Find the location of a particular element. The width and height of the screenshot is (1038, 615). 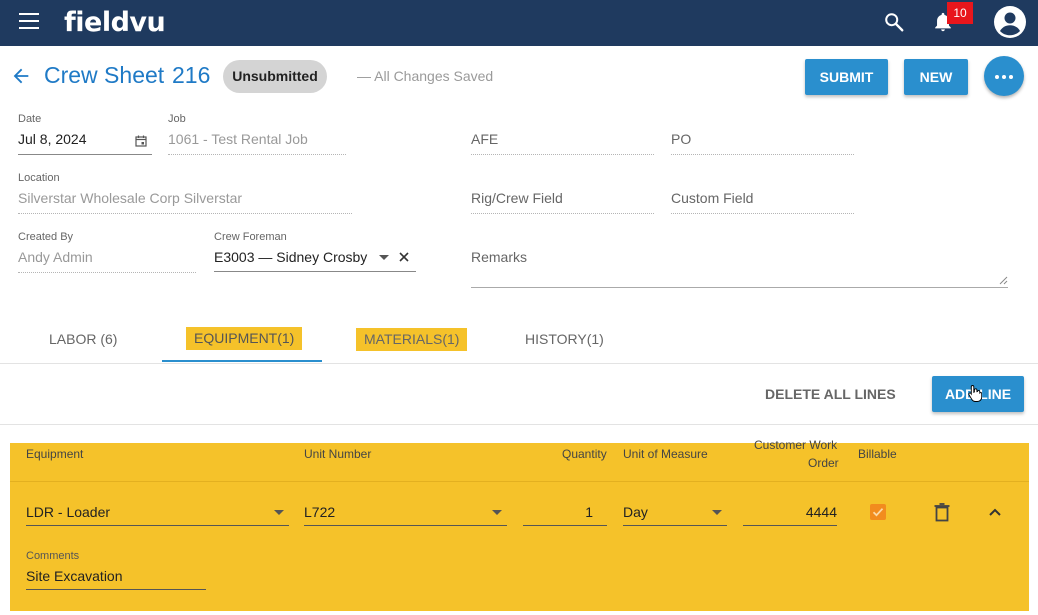

column-header-unit-number: Unit Number is located at coordinates (338, 454).